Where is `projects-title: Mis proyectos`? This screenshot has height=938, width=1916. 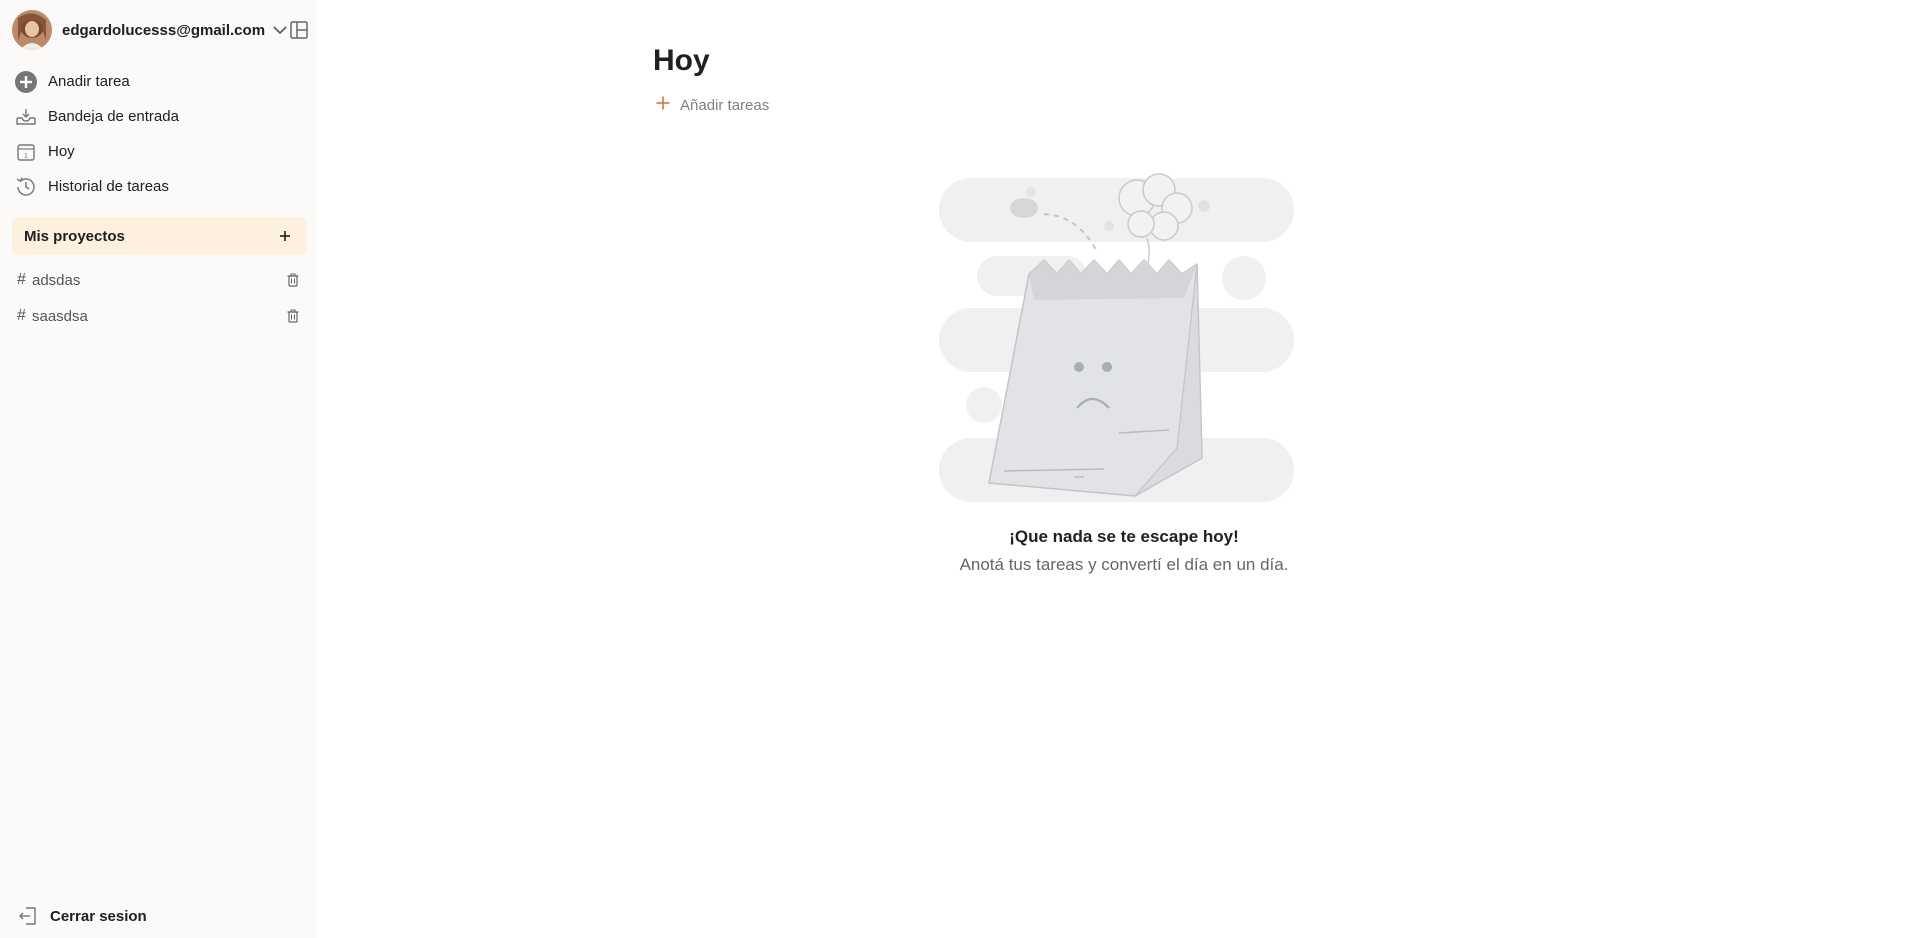
projects-title: Mis proyectos is located at coordinates (74, 236).